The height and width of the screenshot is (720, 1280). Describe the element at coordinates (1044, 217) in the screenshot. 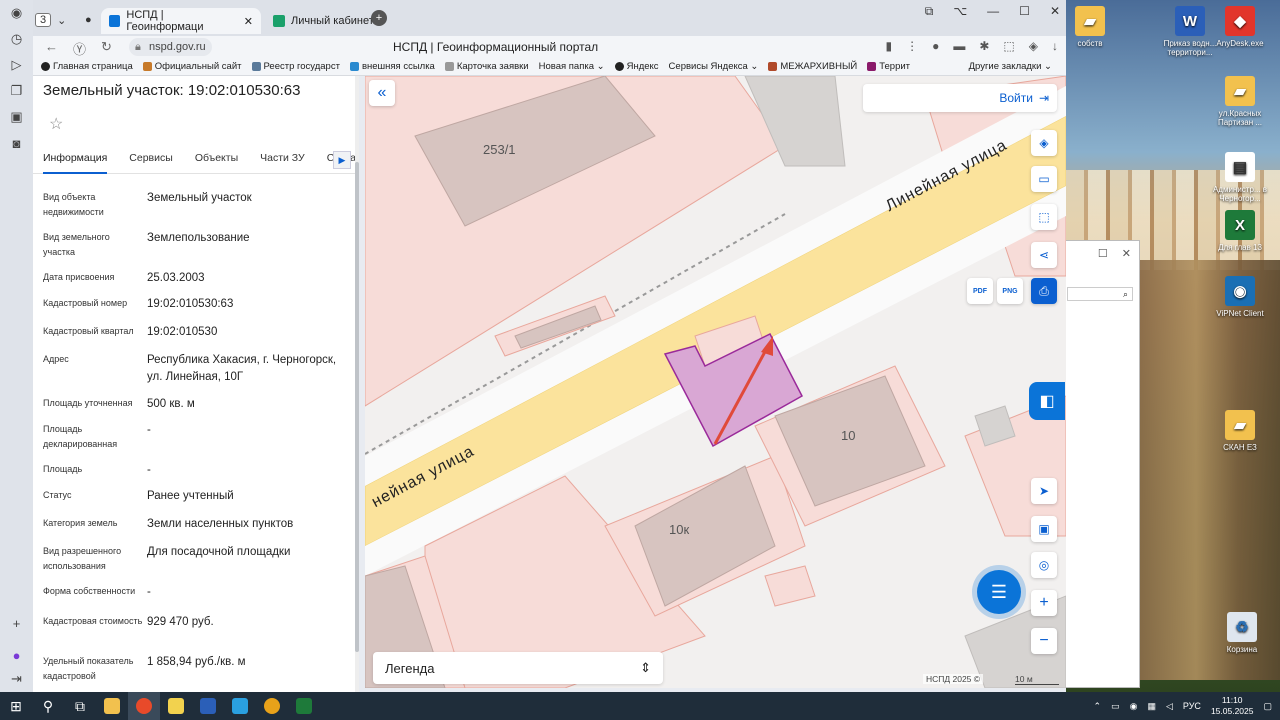

I see `select-area-button: ⬚` at that location.